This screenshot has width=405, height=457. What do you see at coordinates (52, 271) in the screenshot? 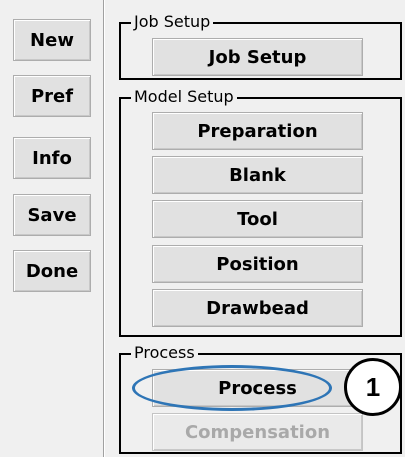
I see `done-button: Done` at bounding box center [52, 271].